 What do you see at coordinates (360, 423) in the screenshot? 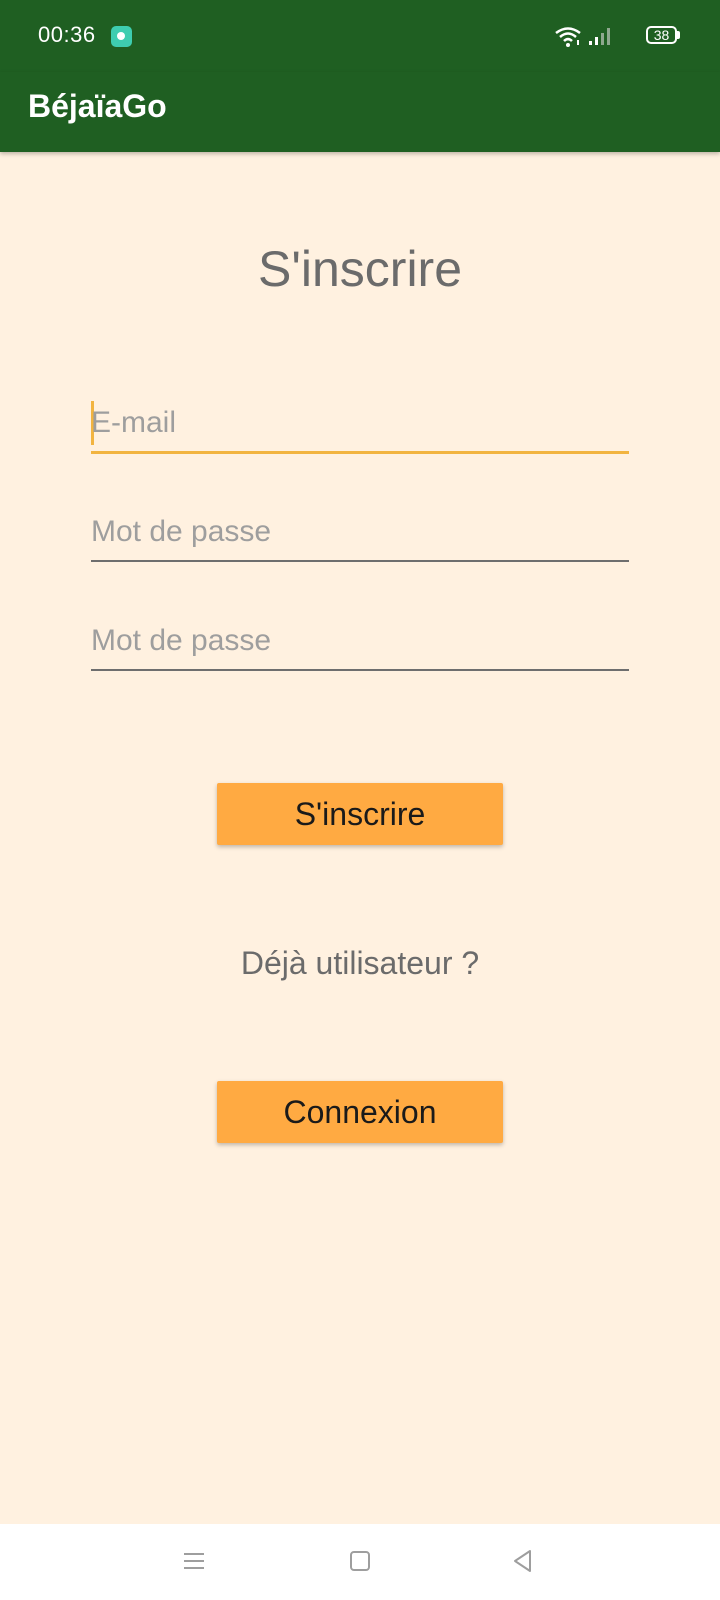
I see `email-input` at bounding box center [360, 423].